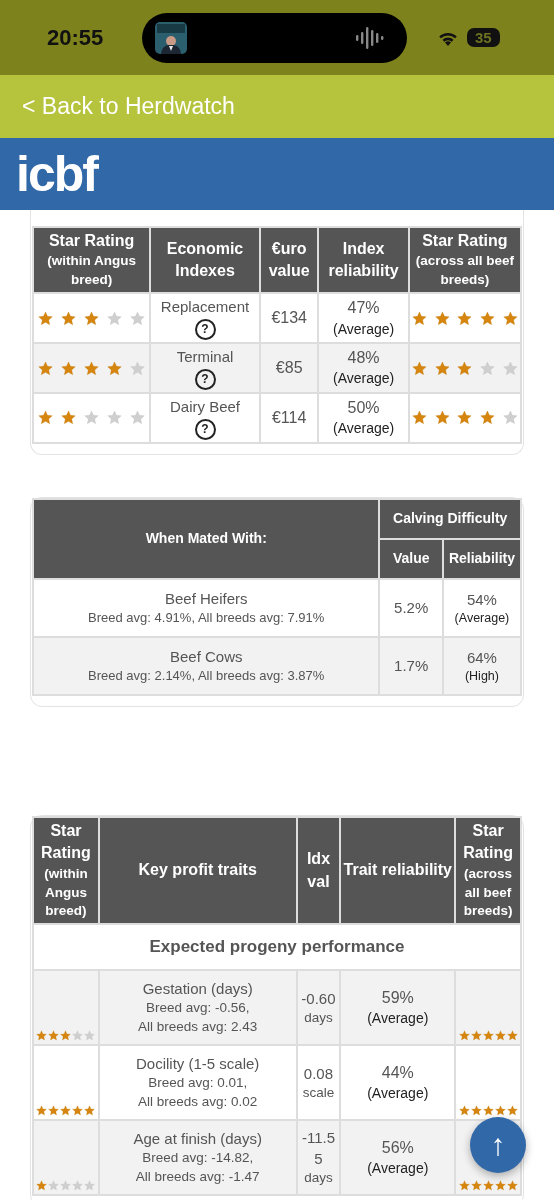 This screenshot has height=1200, width=554. I want to click on index-name: Replacement, so click(205, 307).